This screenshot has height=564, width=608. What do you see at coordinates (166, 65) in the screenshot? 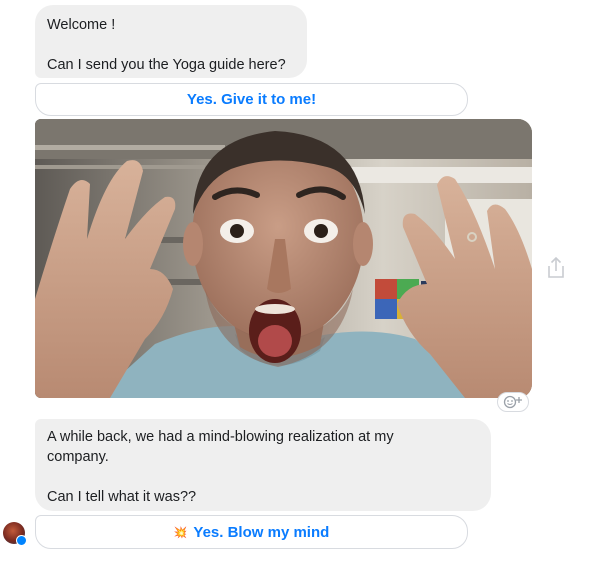
I see `message-text: Can I send you the Yoga guide here?` at bounding box center [166, 65].